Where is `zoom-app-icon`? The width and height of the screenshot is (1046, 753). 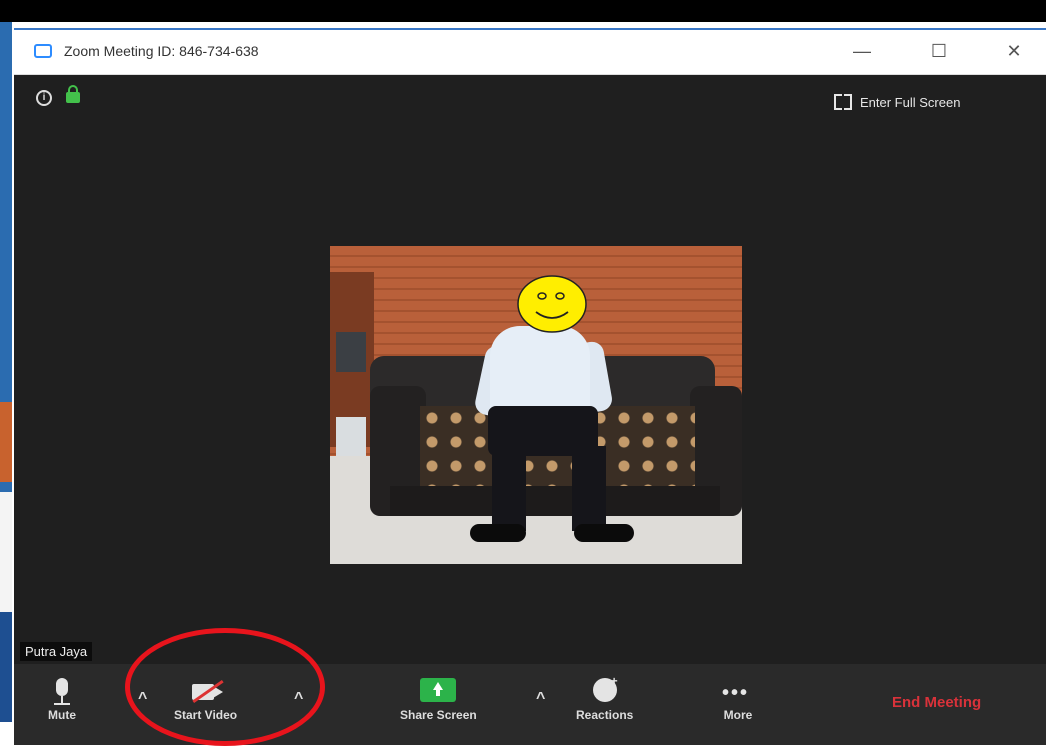
zoom-app-icon is located at coordinates (43, 51).